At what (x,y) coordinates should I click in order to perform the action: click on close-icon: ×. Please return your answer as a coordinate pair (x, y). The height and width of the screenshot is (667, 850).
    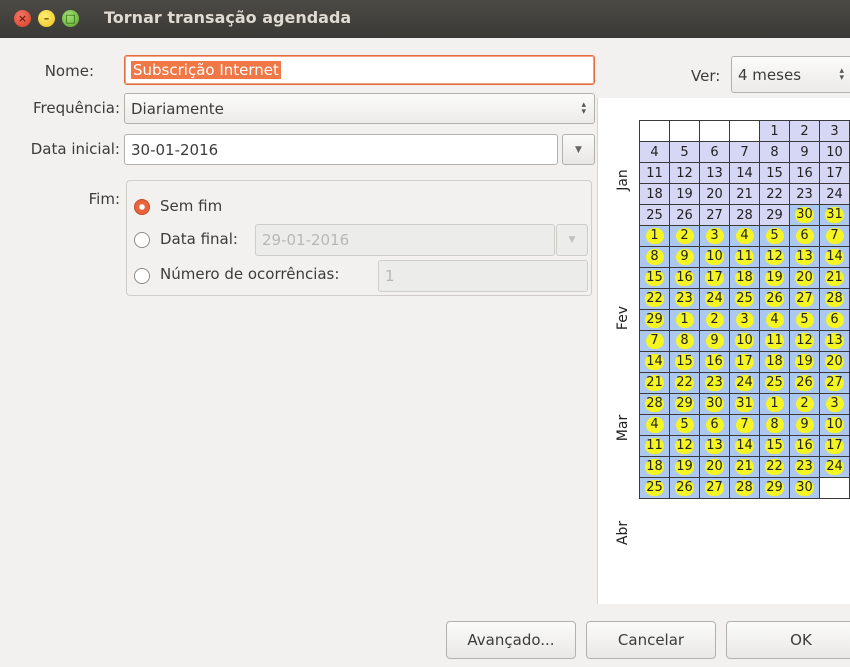
    Looking at the image, I should click on (22, 18).